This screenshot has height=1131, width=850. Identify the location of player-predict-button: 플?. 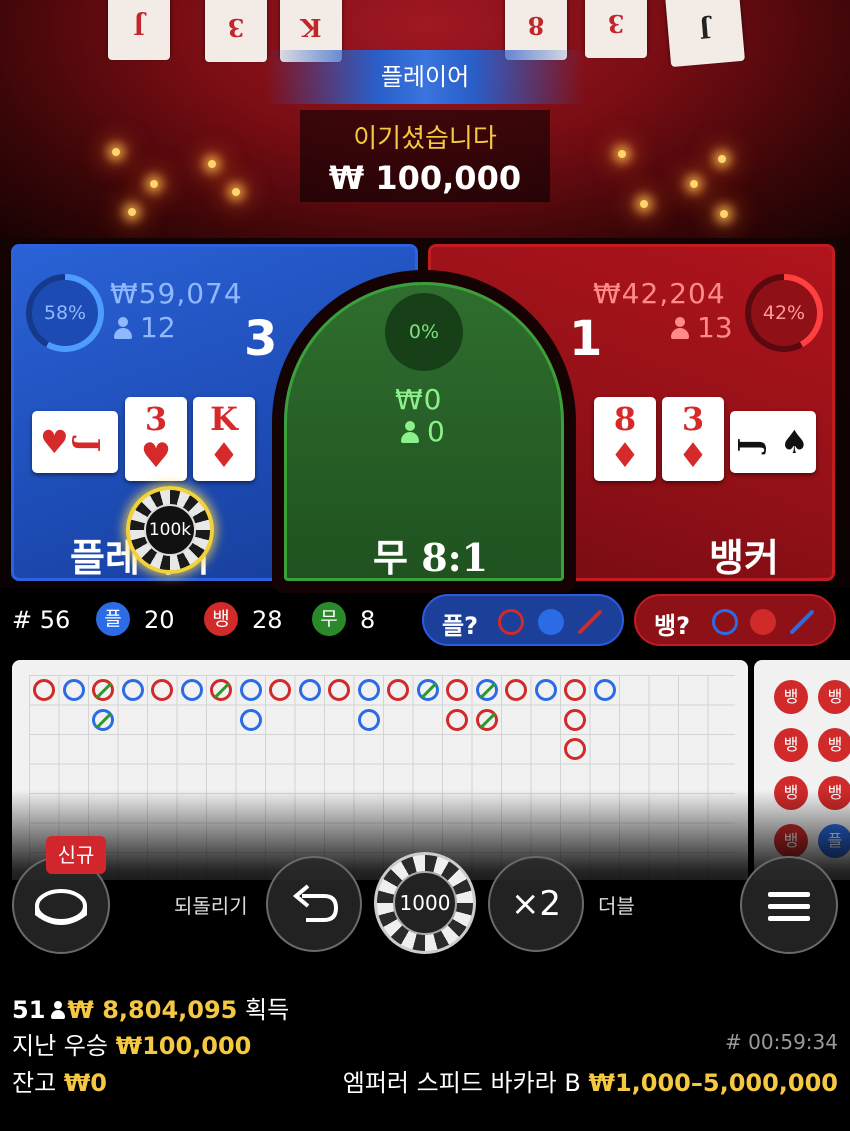
(523, 620).